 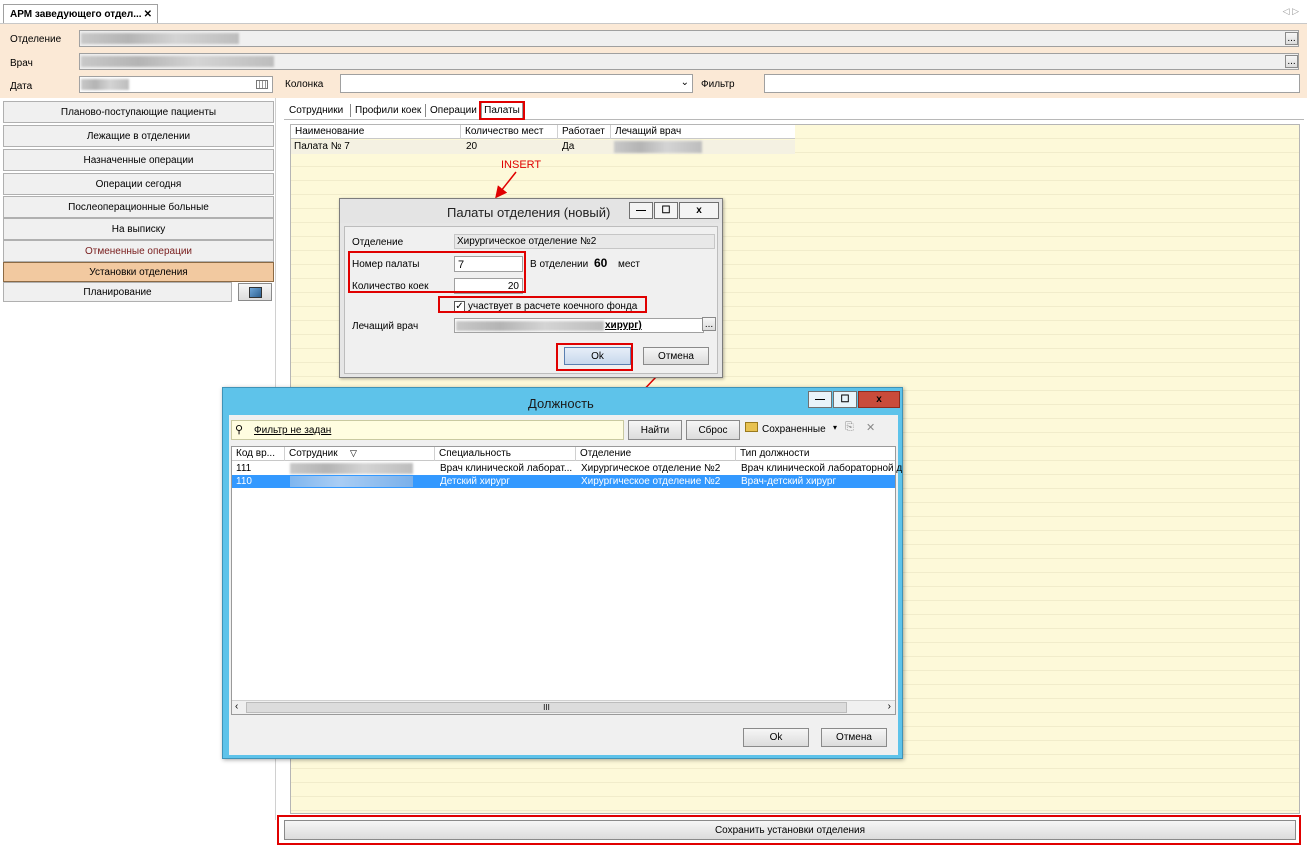 I want to click on department-readonly-field: Хирургическое отделение №2, so click(x=584, y=241).